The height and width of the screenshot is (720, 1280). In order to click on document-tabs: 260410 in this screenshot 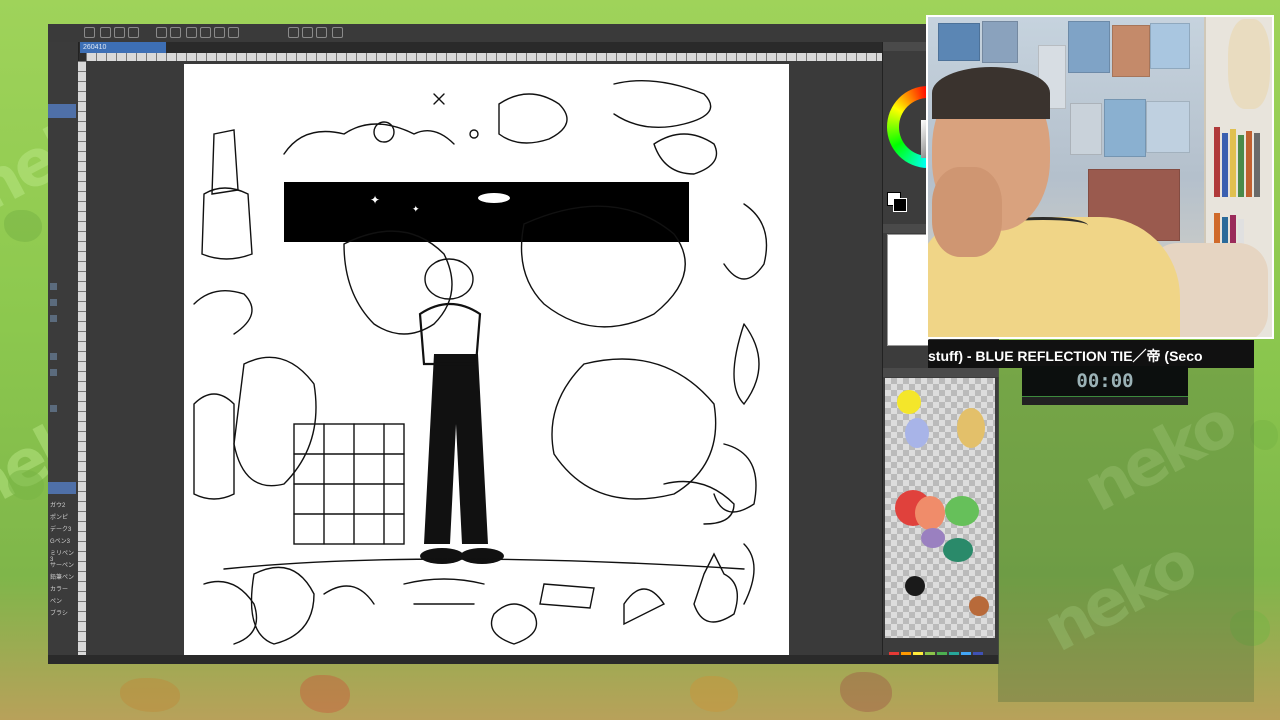, I will do `click(498, 47)`.